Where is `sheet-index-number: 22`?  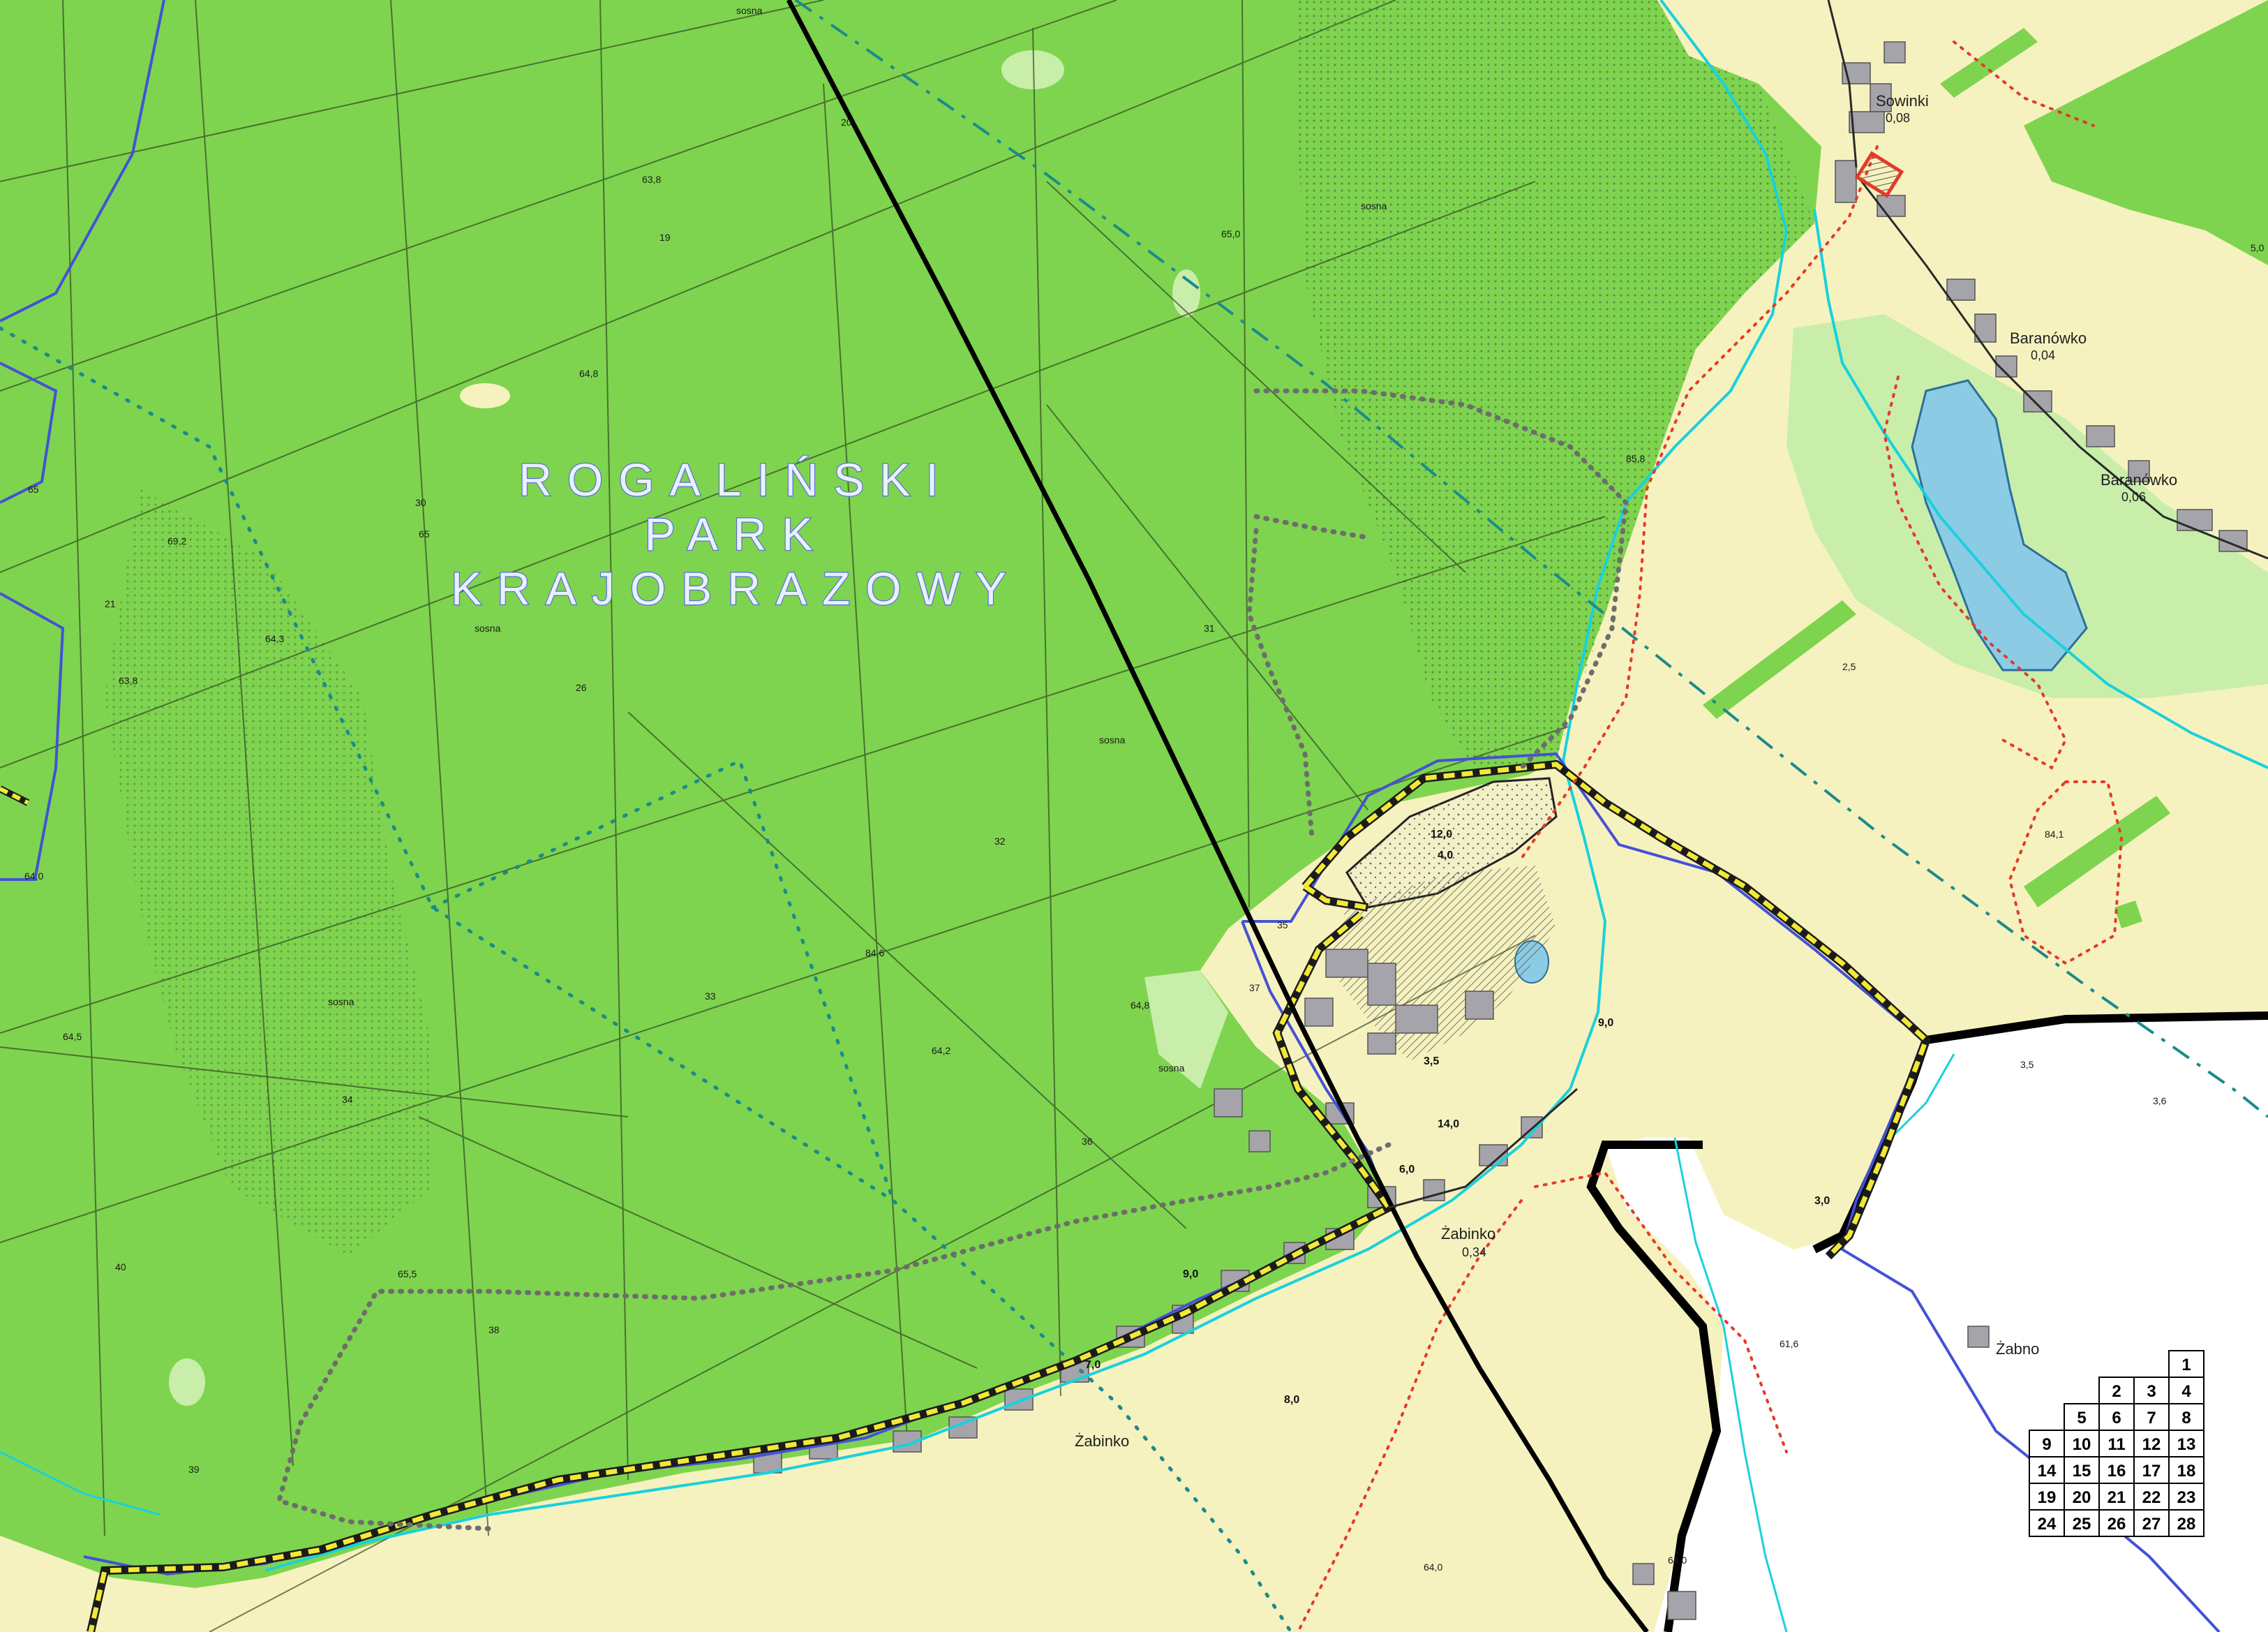 sheet-index-number: 22 is located at coordinates (2151, 1498).